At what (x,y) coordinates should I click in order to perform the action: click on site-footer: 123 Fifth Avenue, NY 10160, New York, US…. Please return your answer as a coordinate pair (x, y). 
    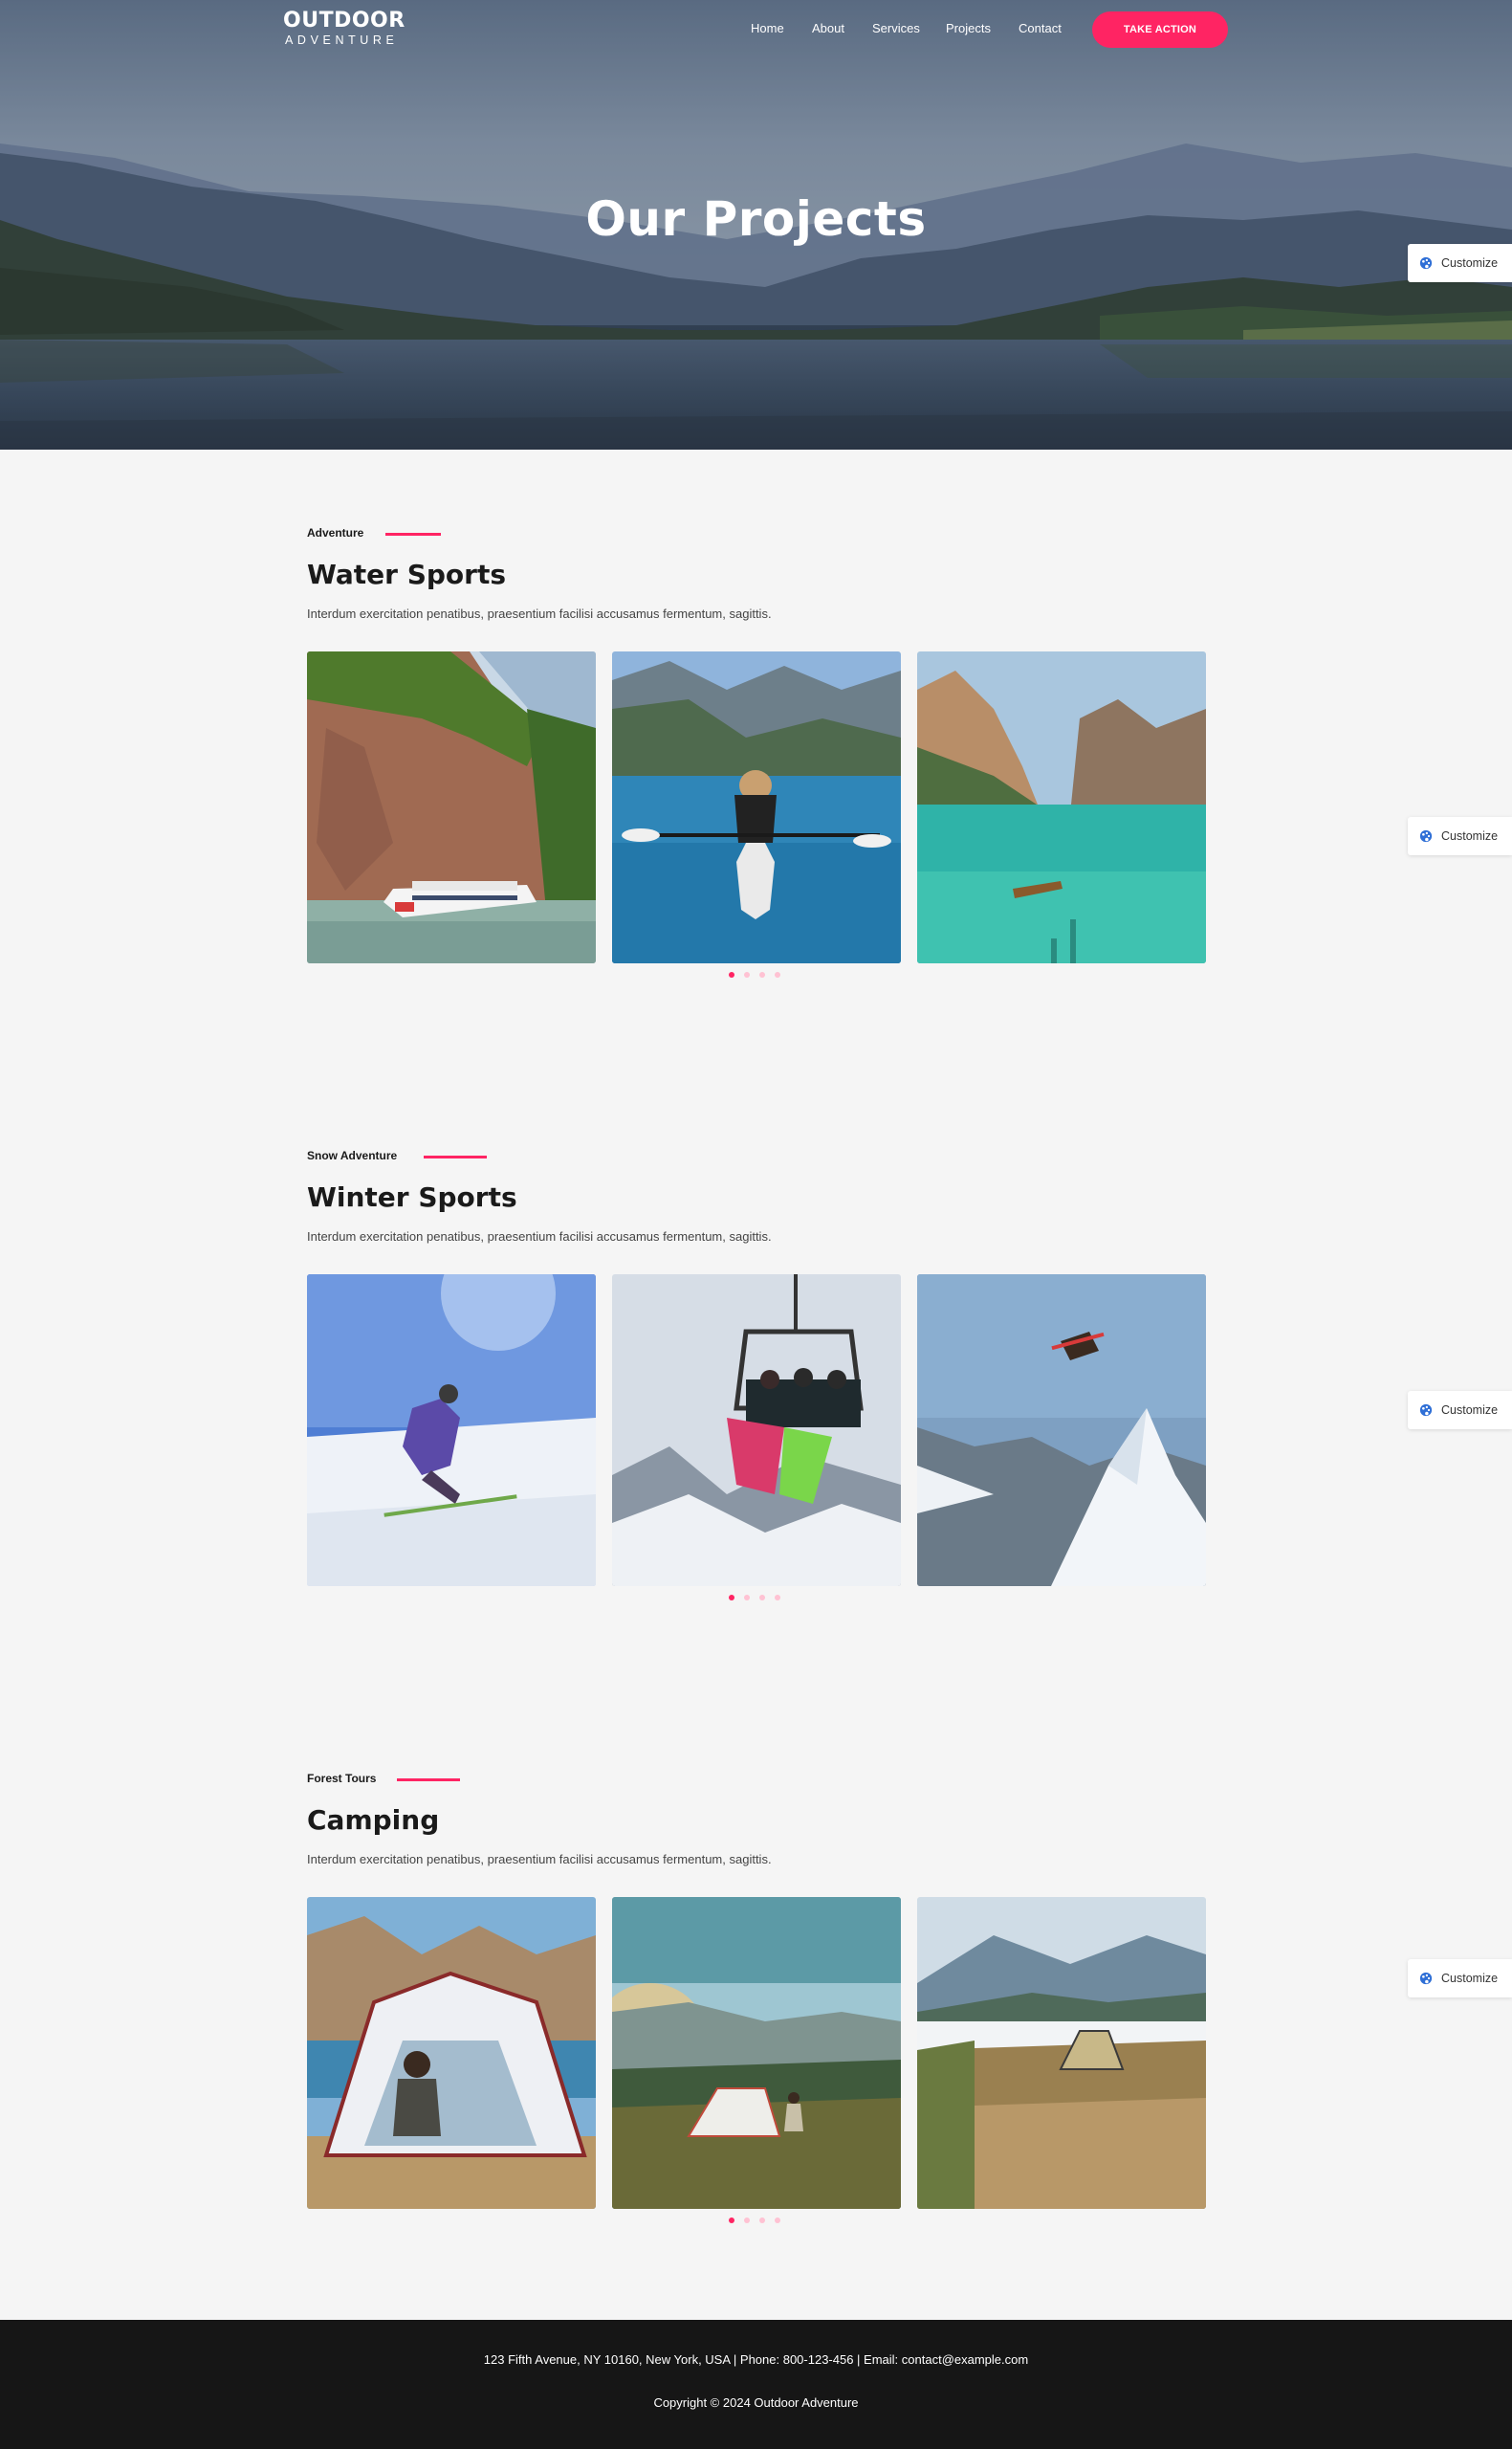
    Looking at the image, I should click on (756, 2385).